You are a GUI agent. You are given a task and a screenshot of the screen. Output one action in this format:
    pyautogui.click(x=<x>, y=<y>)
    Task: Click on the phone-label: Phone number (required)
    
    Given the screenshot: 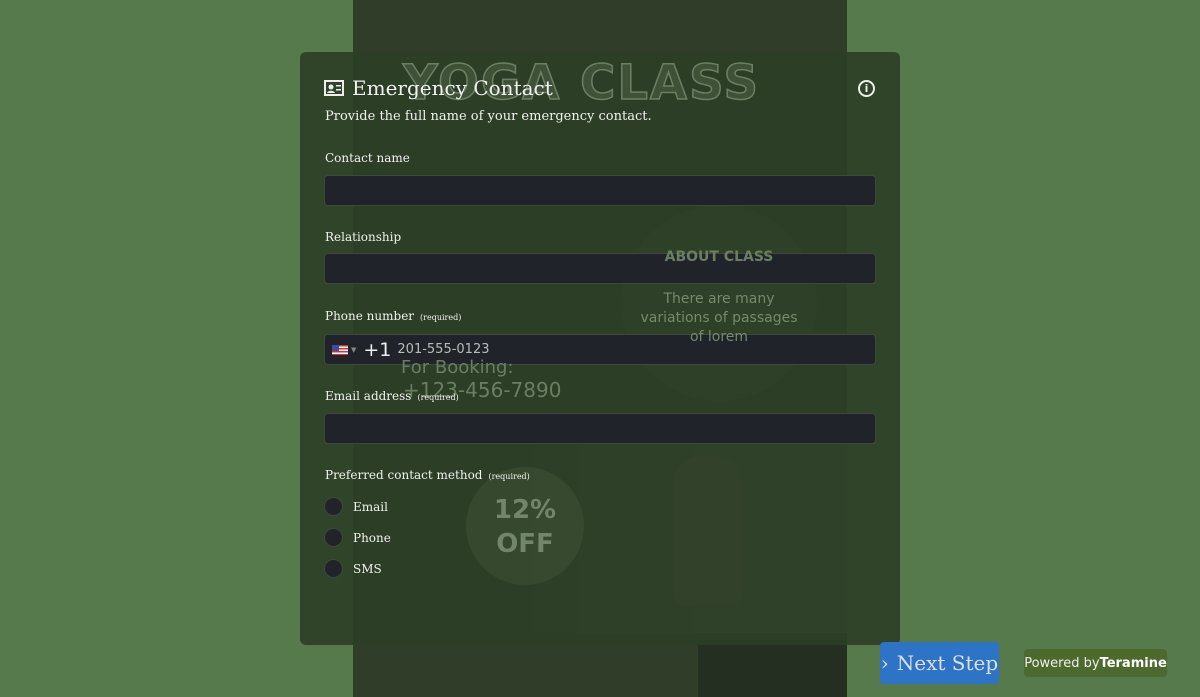 What is the action you would take?
    pyautogui.click(x=393, y=316)
    